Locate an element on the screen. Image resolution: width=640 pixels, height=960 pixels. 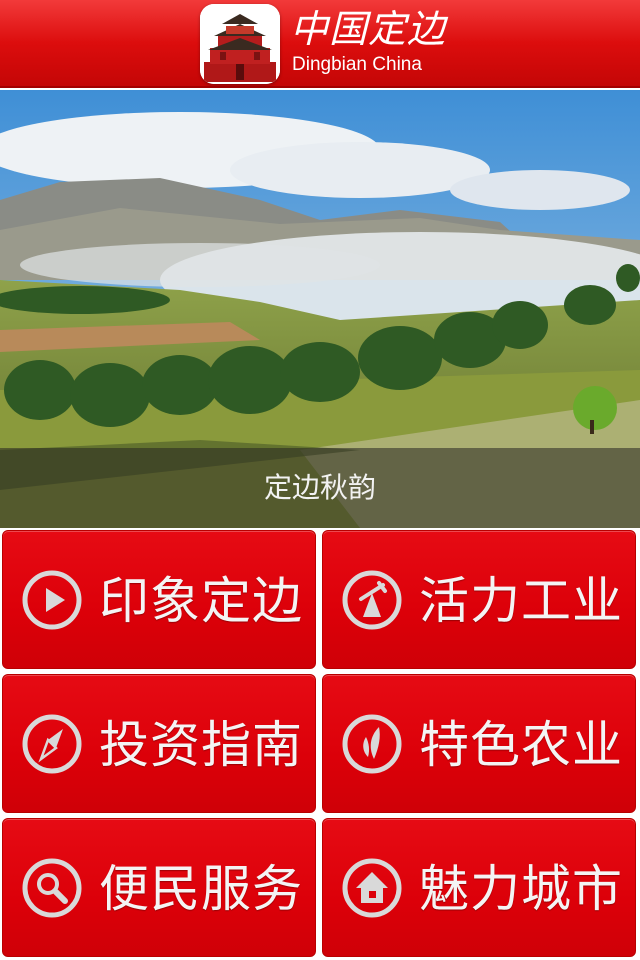
menu-tile-label: 印象定边 is located at coordinates (201, 601).